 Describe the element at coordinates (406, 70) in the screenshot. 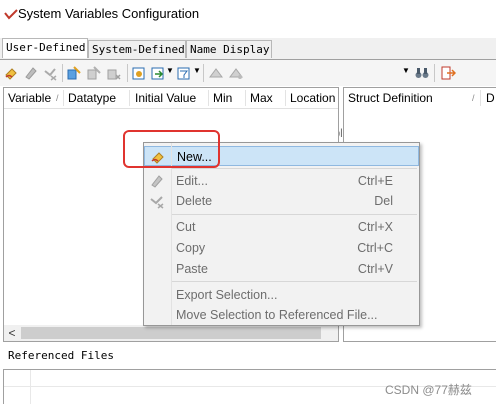

I see `search-dropdown-arrow-icon: ▼` at that location.